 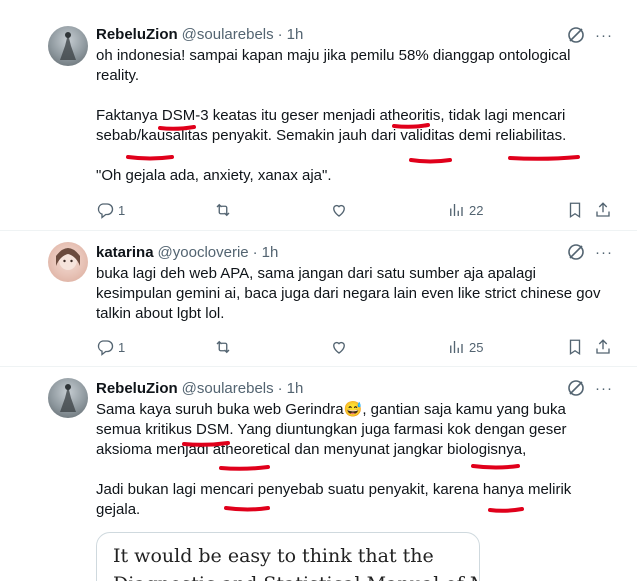 I want to click on action-bar: 1 25, so click(x=356, y=347).